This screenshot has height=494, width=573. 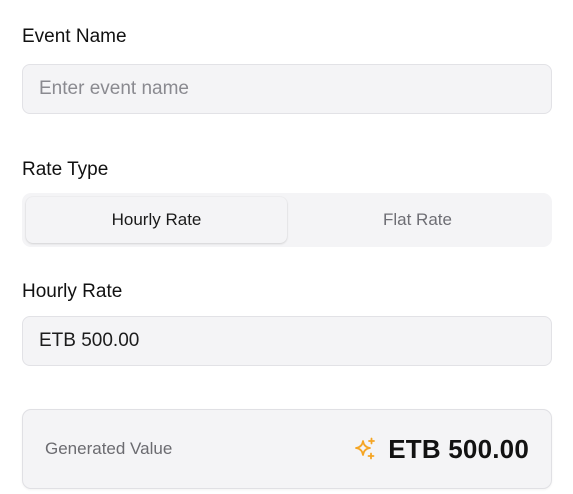 I want to click on event-name-label: Event Name, so click(x=74, y=36).